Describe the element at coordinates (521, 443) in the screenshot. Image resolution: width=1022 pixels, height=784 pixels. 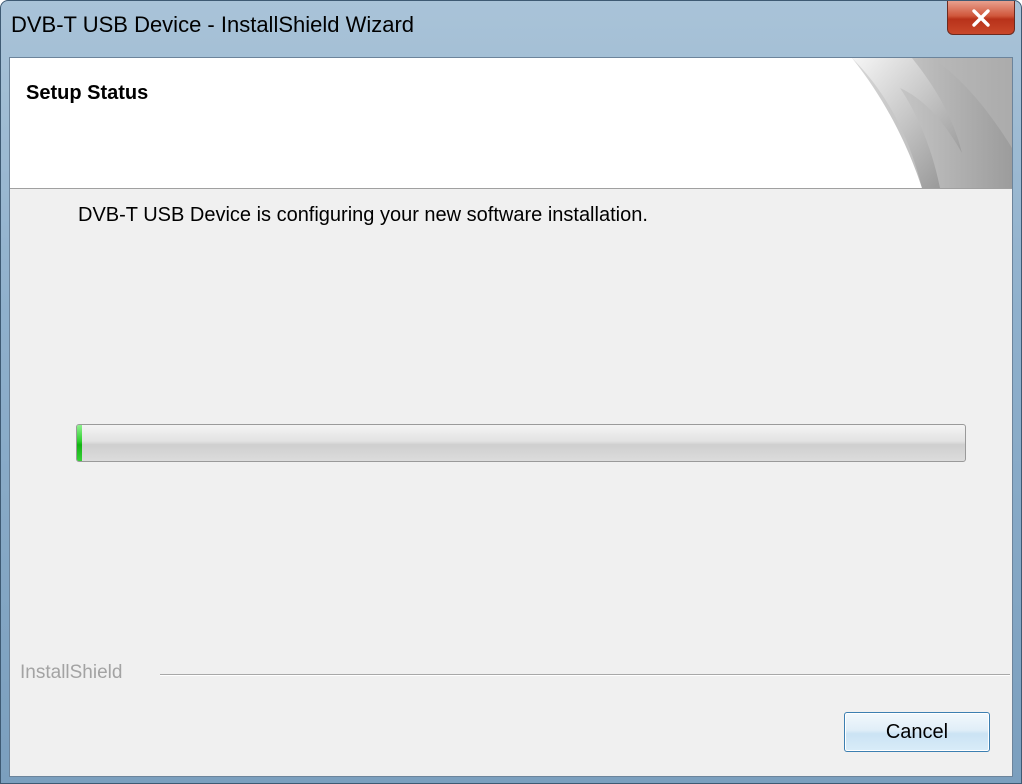
I see `install-progress-bar` at that location.